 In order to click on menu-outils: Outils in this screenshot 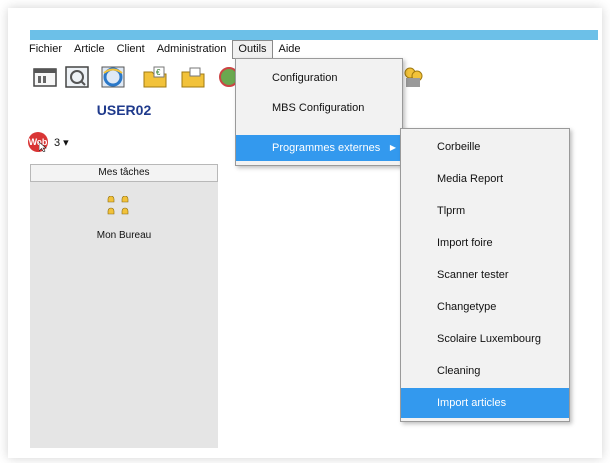, I will do `click(252, 49)`.